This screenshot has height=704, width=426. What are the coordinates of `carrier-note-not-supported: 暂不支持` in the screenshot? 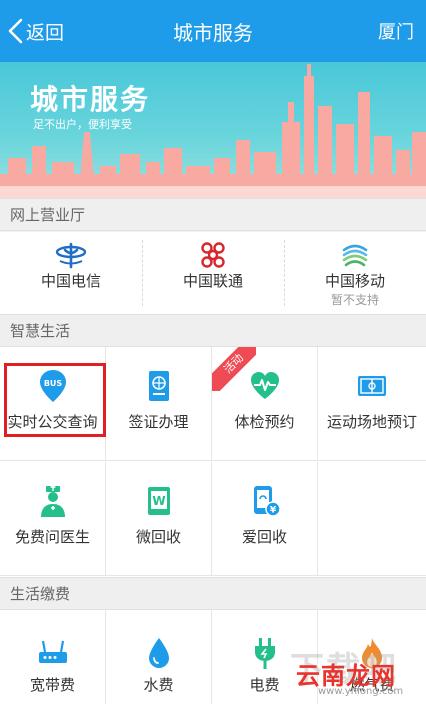 It's located at (354, 300).